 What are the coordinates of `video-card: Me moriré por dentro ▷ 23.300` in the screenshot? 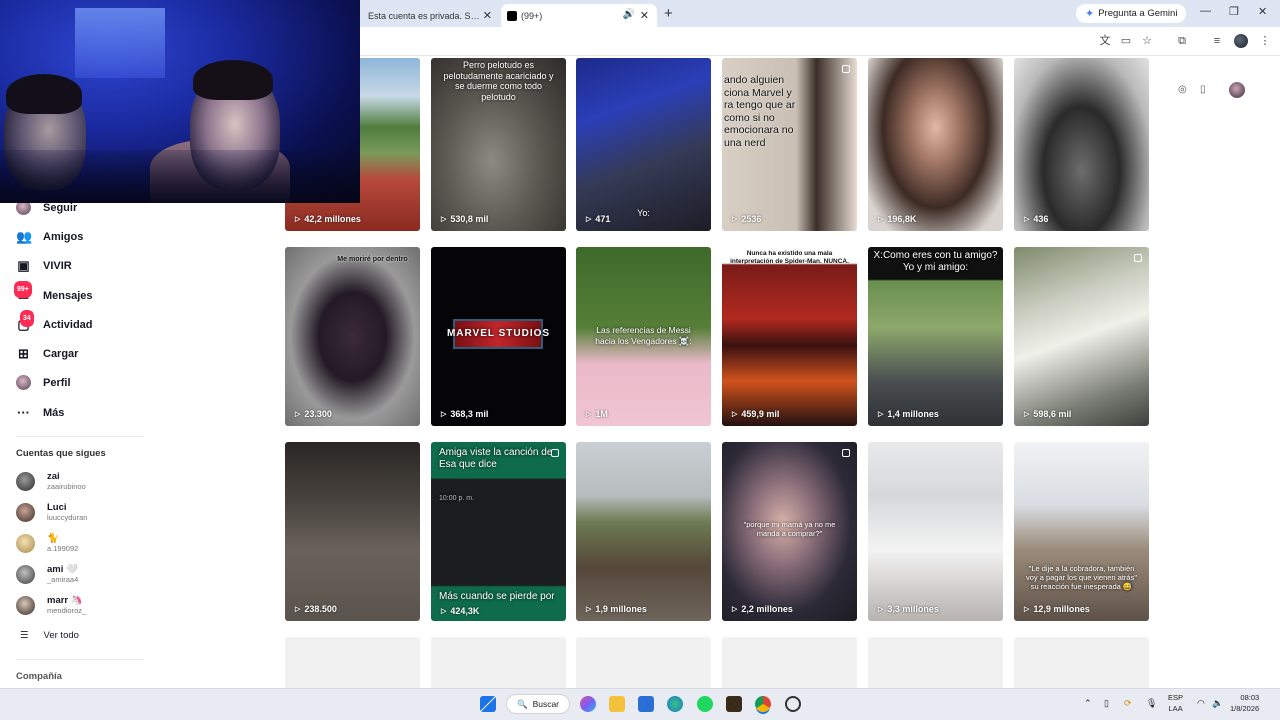 It's located at (352, 336).